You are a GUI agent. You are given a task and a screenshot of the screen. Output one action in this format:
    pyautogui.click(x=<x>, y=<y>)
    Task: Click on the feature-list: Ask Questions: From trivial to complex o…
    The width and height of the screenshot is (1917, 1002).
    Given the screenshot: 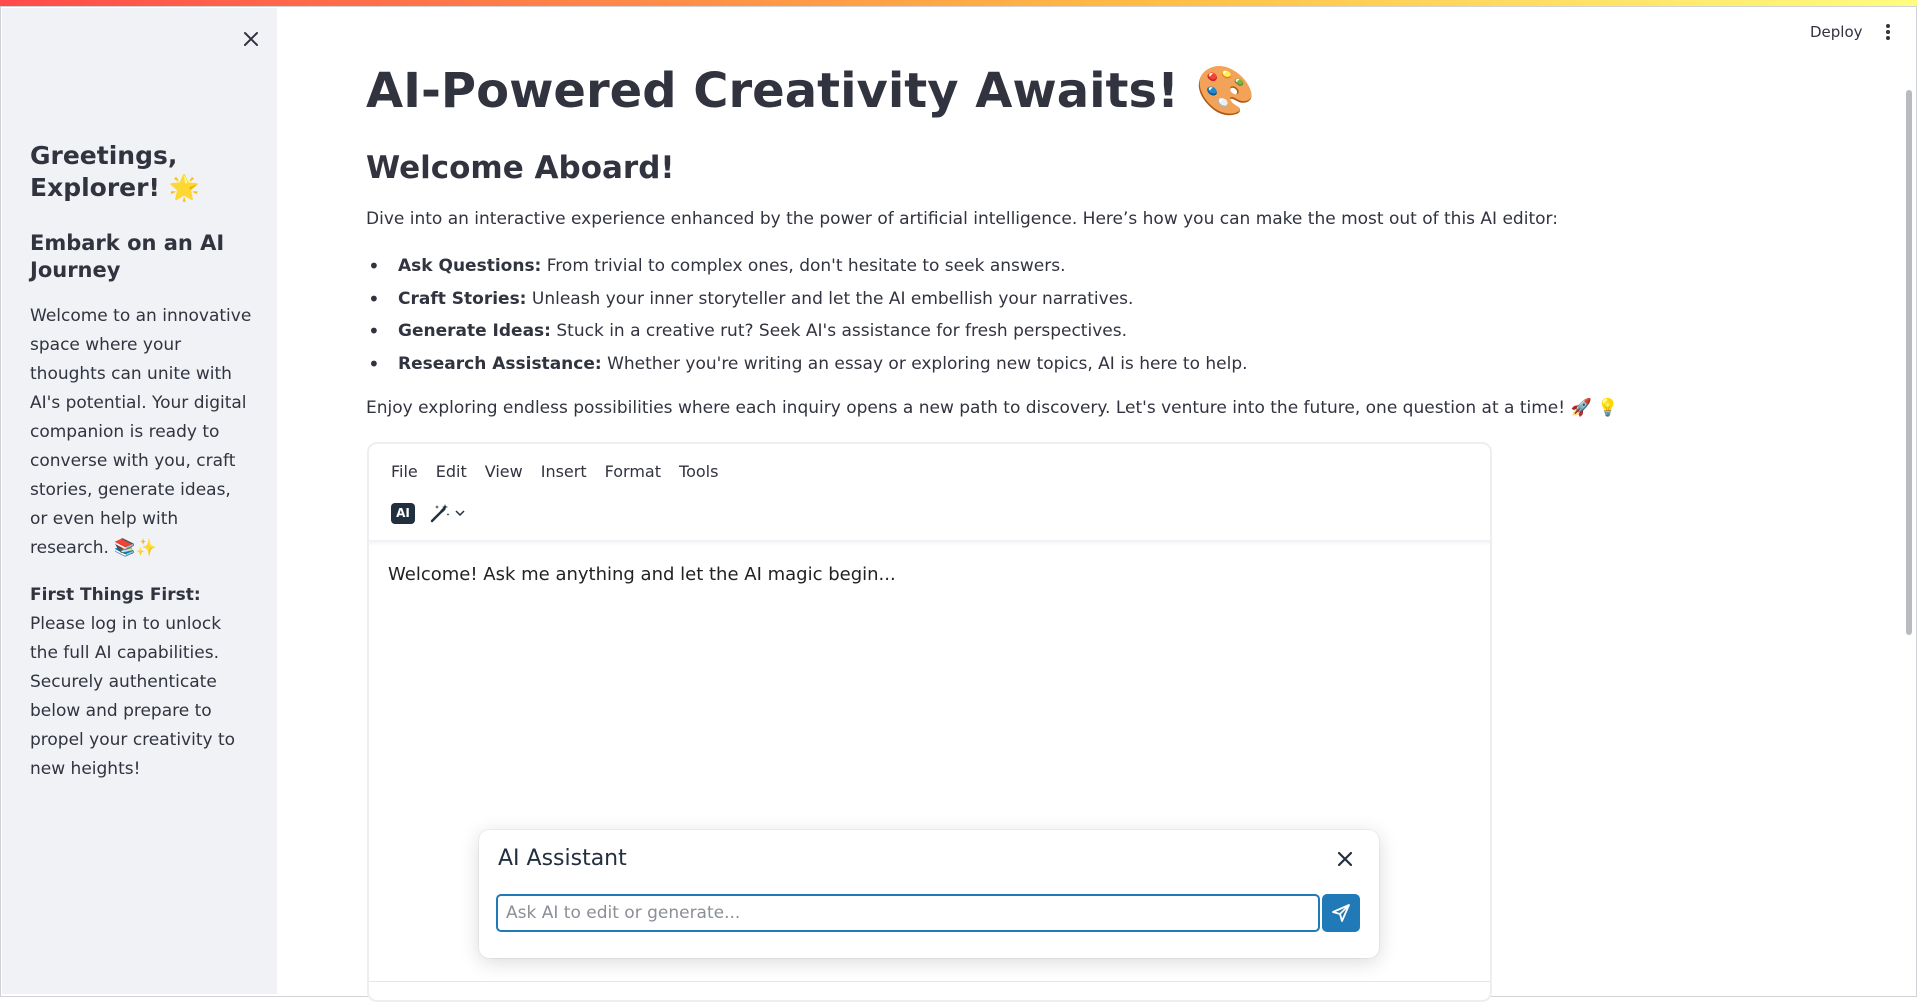 What is the action you would take?
    pyautogui.click(x=807, y=315)
    